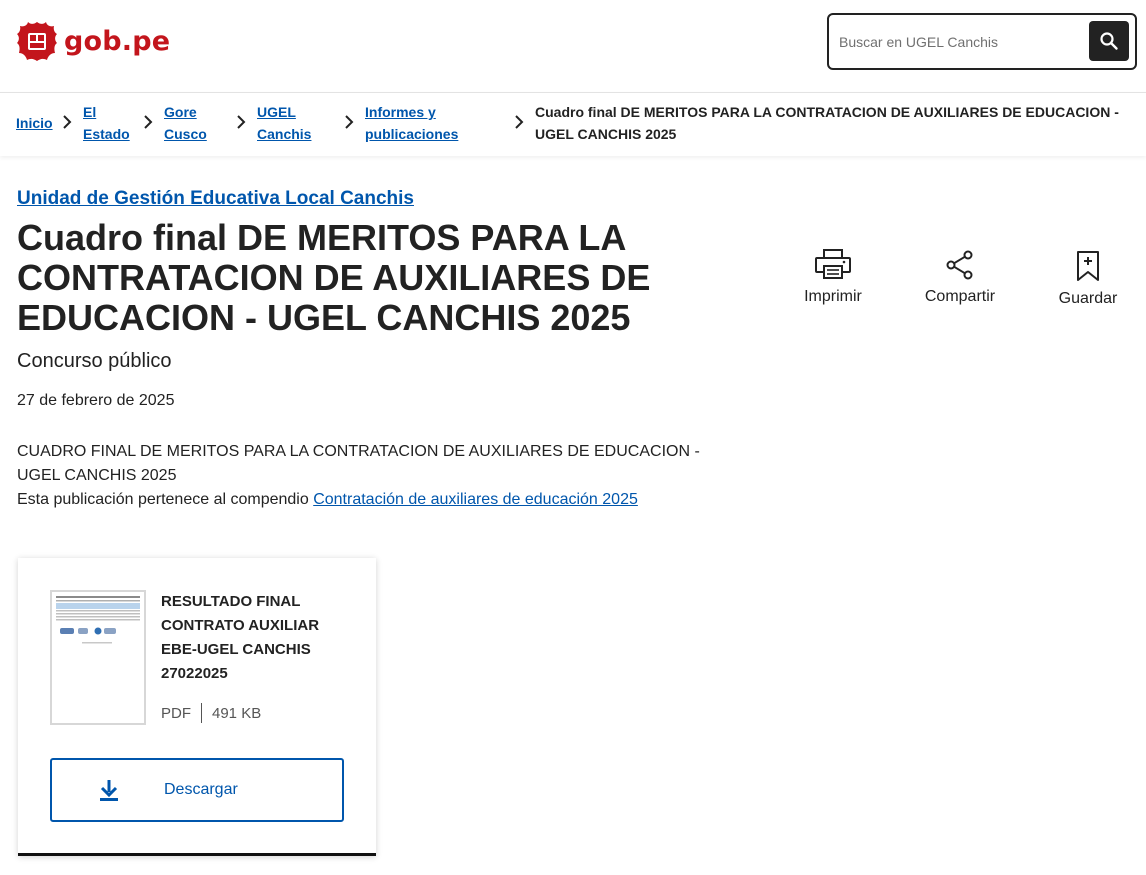  I want to click on publication-type: Concurso público, so click(94, 361).